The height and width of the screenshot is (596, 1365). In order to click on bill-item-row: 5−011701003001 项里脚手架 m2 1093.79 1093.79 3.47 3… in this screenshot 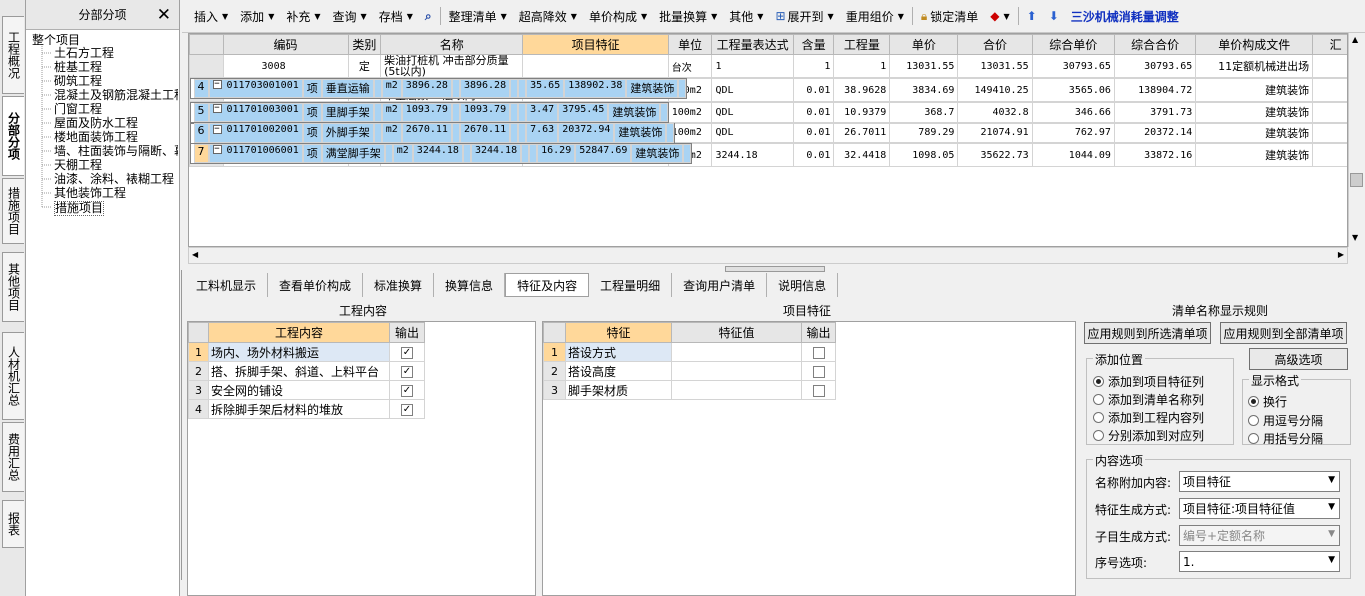, I will do `click(429, 112)`.